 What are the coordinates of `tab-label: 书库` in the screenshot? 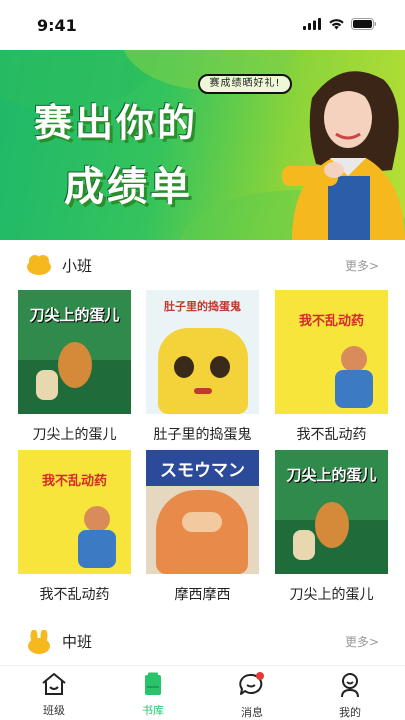 It's located at (153, 710).